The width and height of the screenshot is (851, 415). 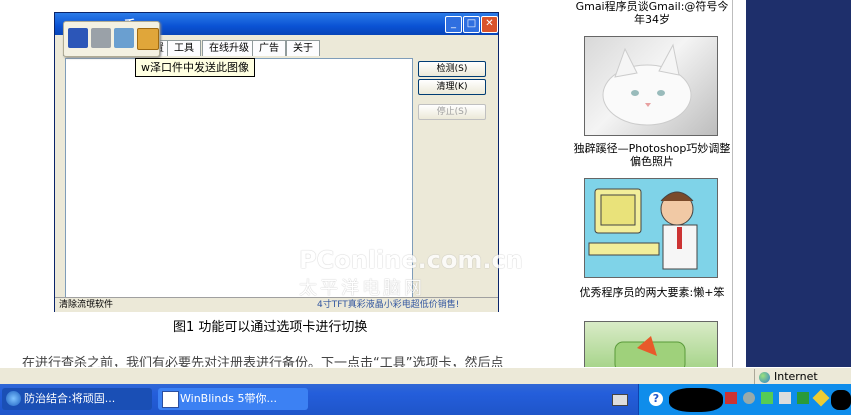 What do you see at coordinates (388, 305) in the screenshot?
I see `status-ad-link: 4寸TFT真彩液晶小彩电超低价销售!` at bounding box center [388, 305].